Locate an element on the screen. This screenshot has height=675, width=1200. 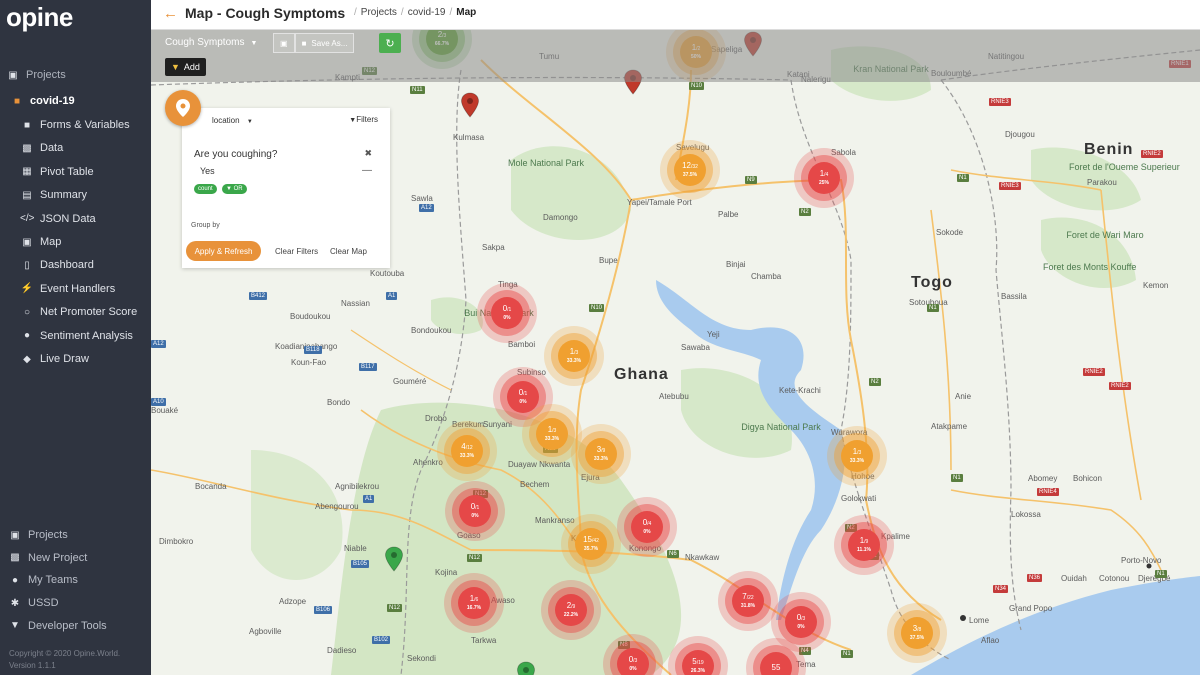
sidebar-item-dashboard: ▯ Dashboard is located at coordinates (75, 265).